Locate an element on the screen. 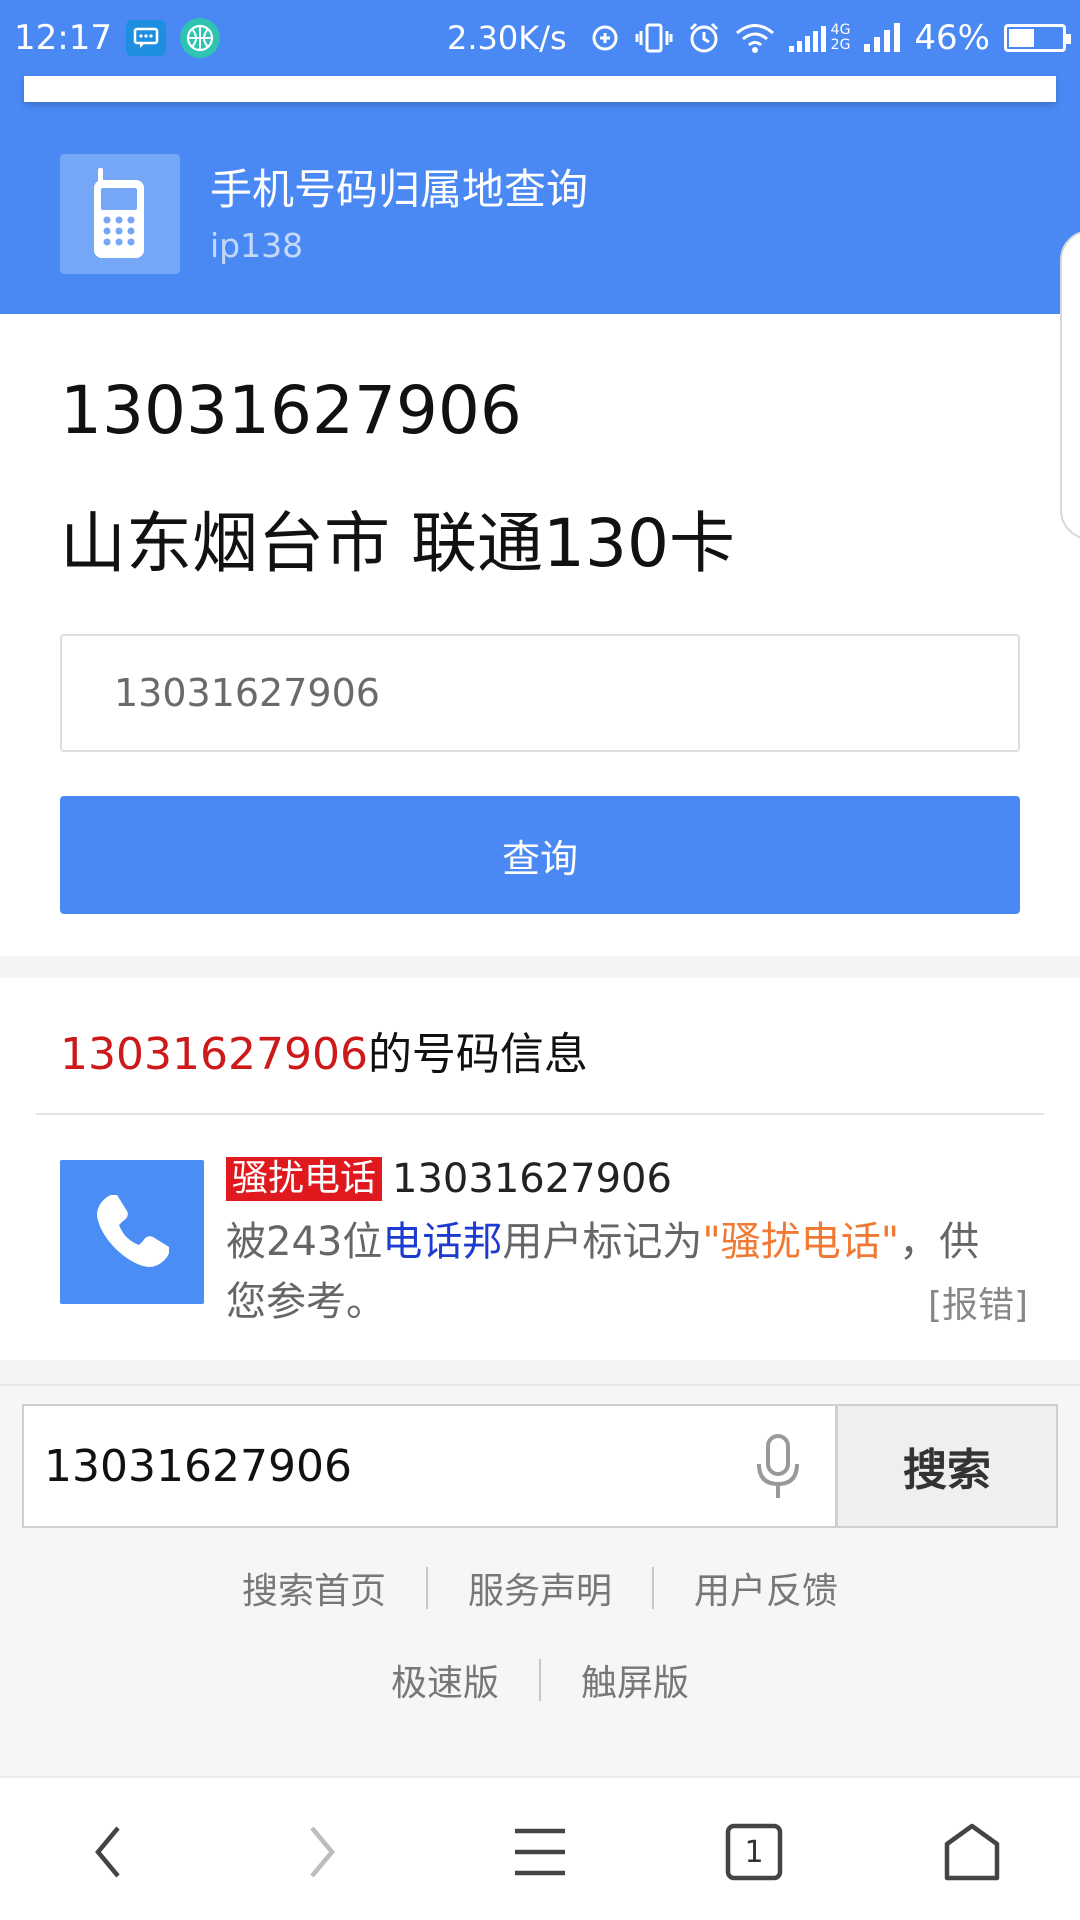 The height and width of the screenshot is (1920, 1080). result-location: 山东烟台市 联通130卡 is located at coordinates (397, 543).